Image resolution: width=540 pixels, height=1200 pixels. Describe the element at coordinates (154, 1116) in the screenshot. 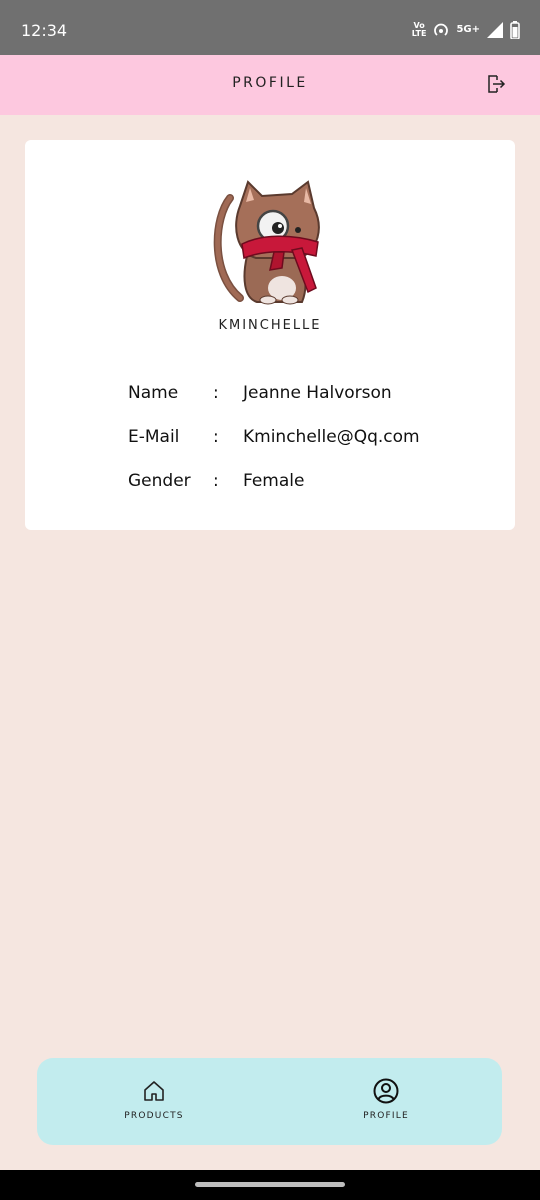

I see `nav-label-products: PRODUCTS` at that location.